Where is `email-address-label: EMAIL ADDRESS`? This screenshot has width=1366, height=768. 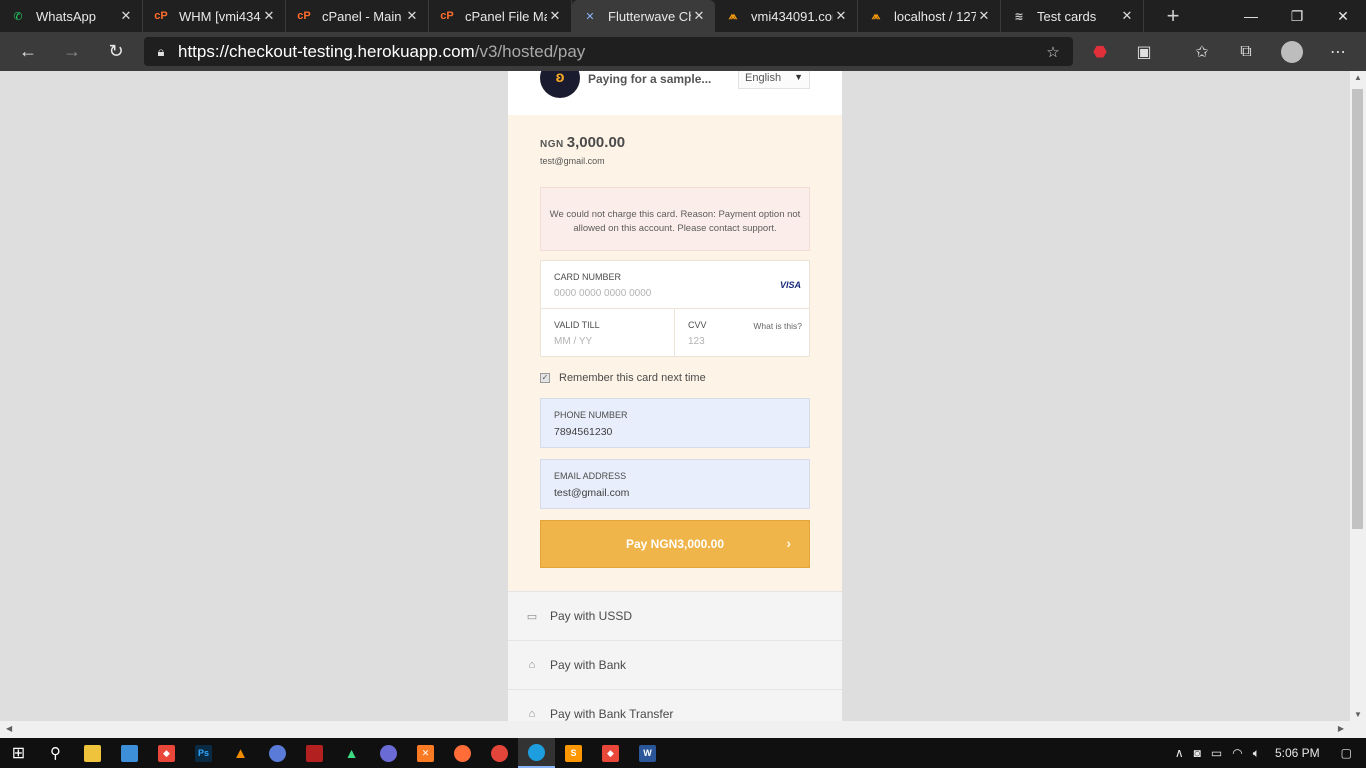 email-address-label: EMAIL ADDRESS is located at coordinates (590, 476).